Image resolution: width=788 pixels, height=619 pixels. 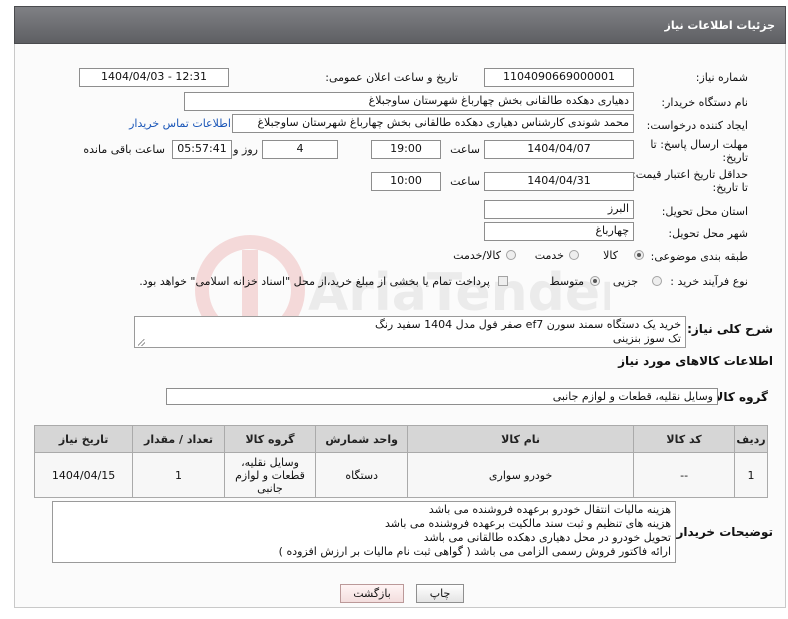 I want to click on col-unit: واحد شمارش, so click(x=362, y=439).